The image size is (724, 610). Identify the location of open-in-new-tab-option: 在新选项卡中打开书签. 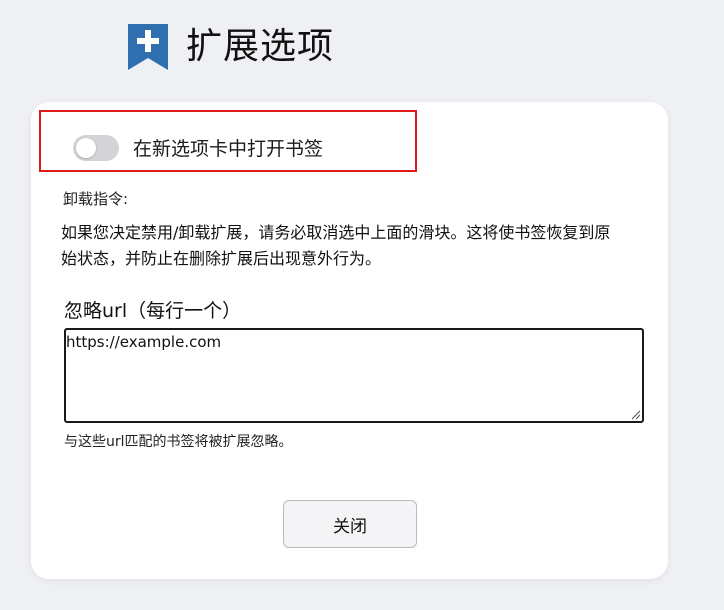
(198, 147).